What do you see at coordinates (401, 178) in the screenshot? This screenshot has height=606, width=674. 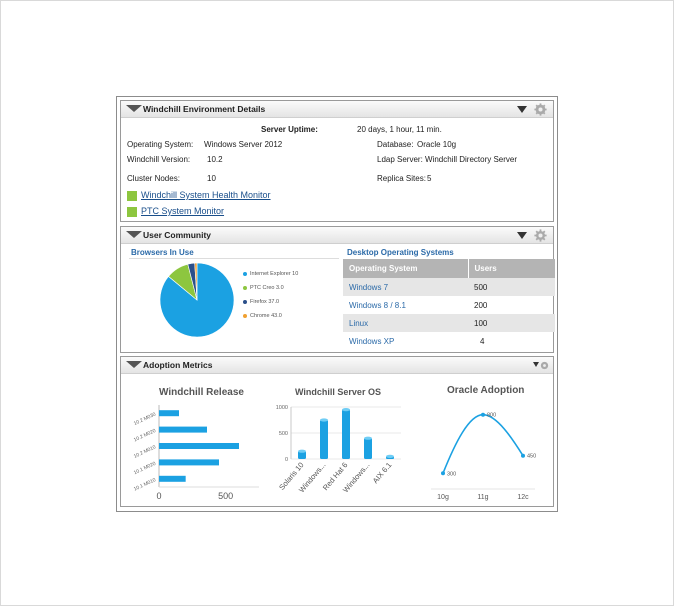 I see `replica-label: Replica Sites:` at bounding box center [401, 178].